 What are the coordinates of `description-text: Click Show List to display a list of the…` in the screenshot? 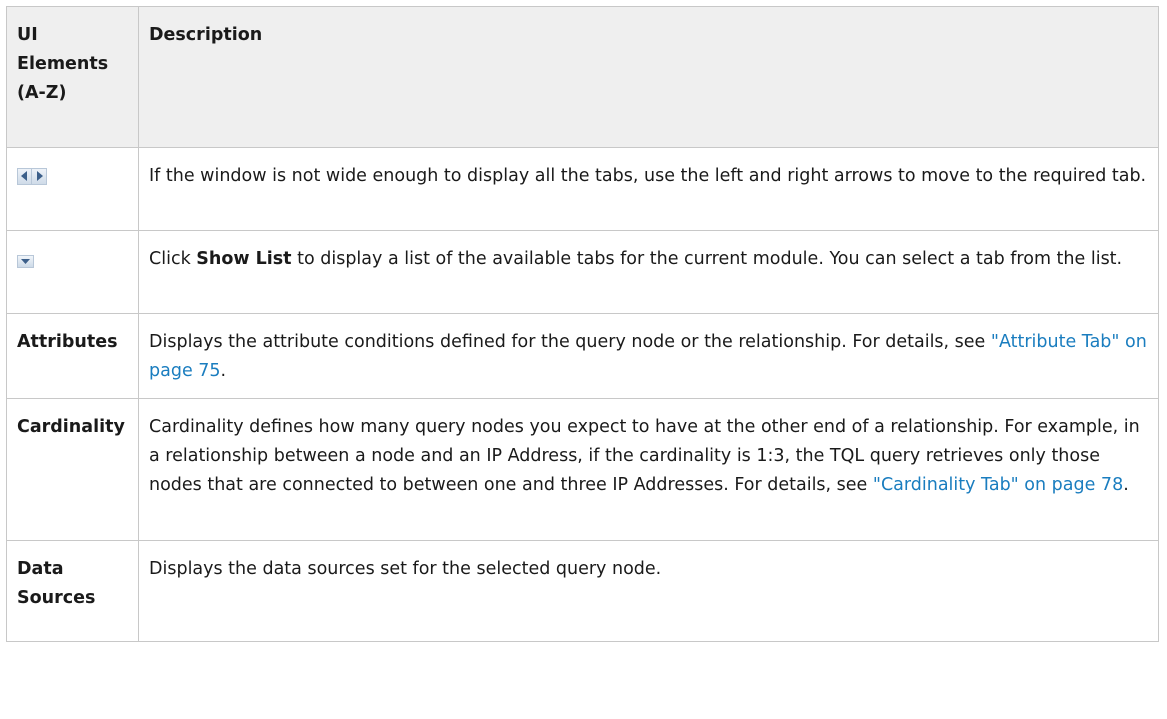 It's located at (648, 258).